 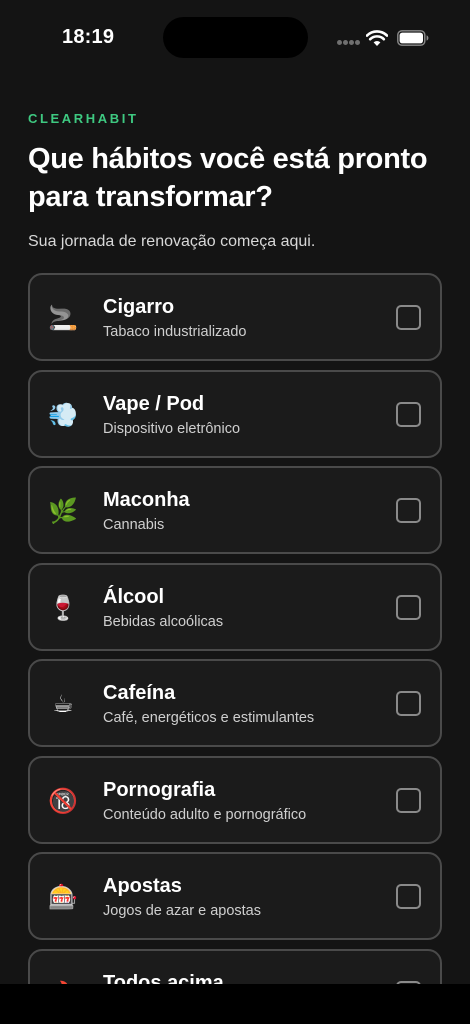 What do you see at coordinates (139, 693) in the screenshot?
I see `habit-name: Cafeína` at bounding box center [139, 693].